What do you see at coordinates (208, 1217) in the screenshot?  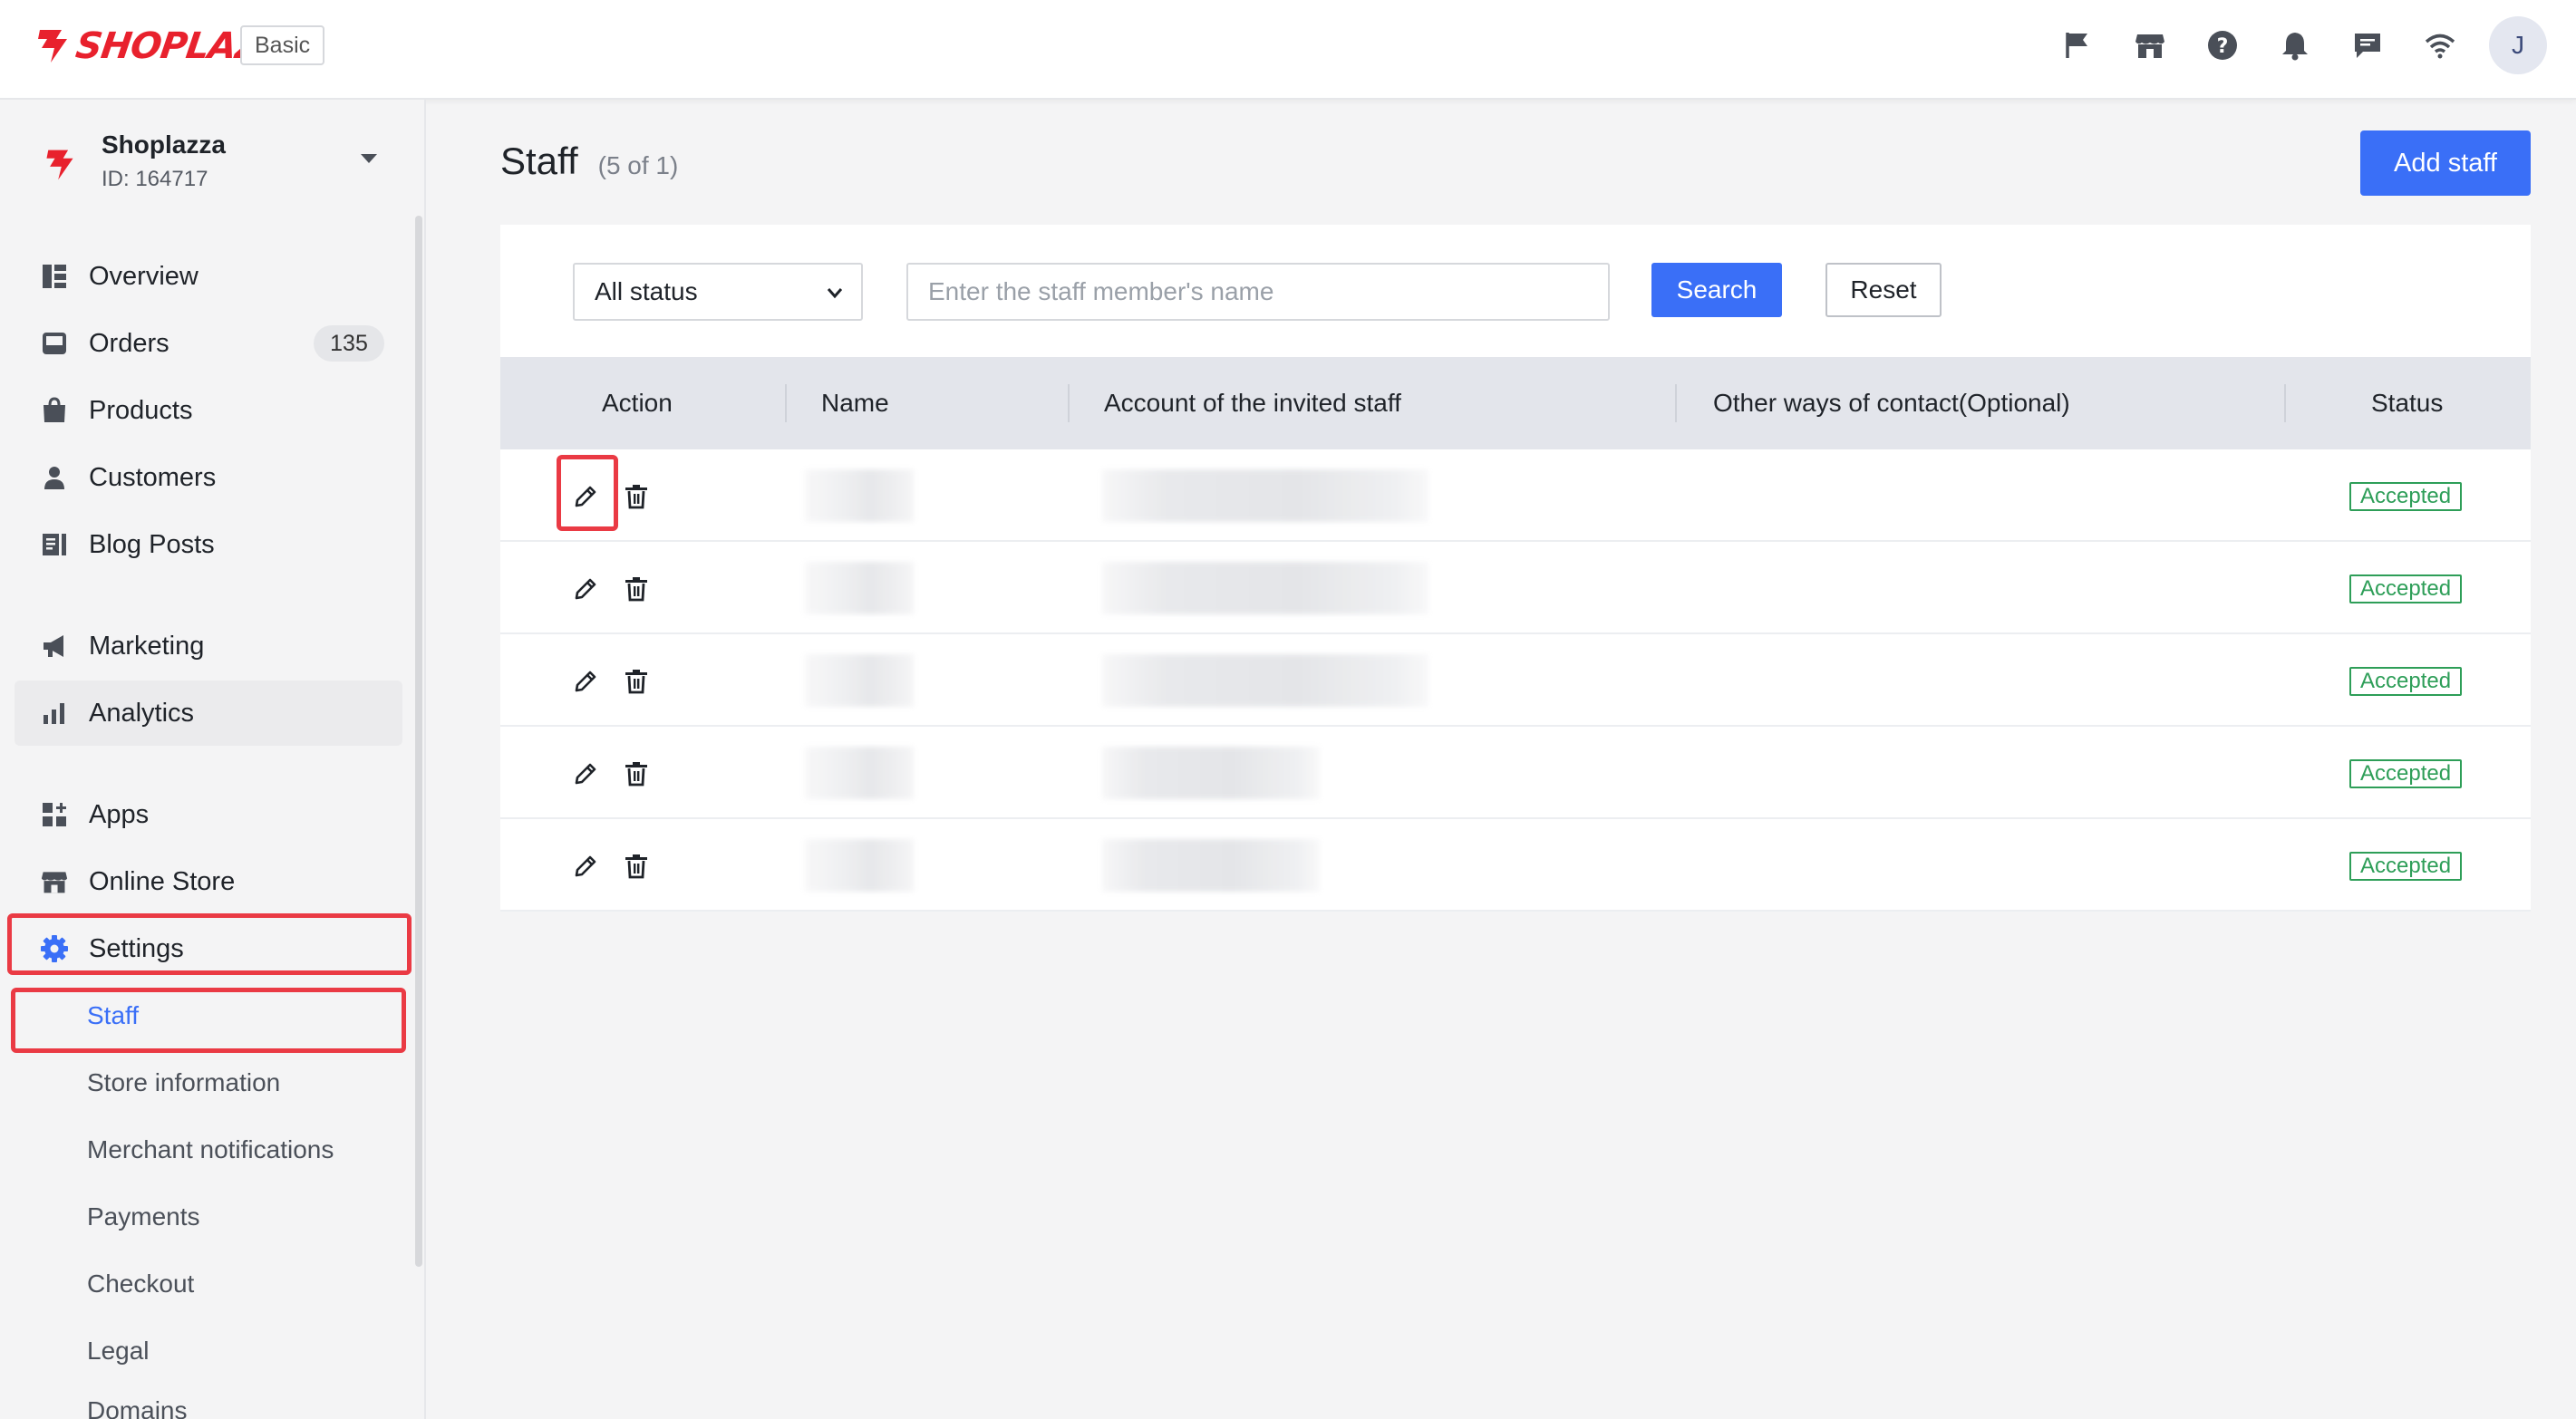 I see `sidebar-subitem-payments: Payments` at bounding box center [208, 1217].